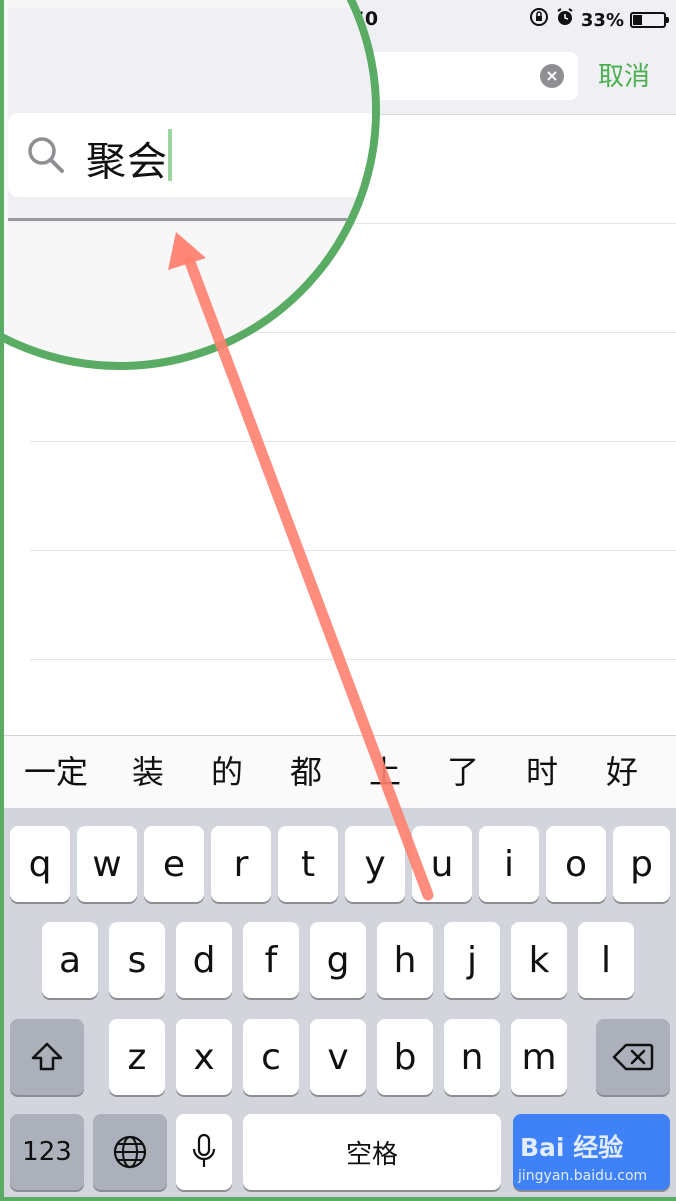 Image resolution: width=676 pixels, height=1201 pixels. I want to click on search-query: 聚会, so click(127, 162).